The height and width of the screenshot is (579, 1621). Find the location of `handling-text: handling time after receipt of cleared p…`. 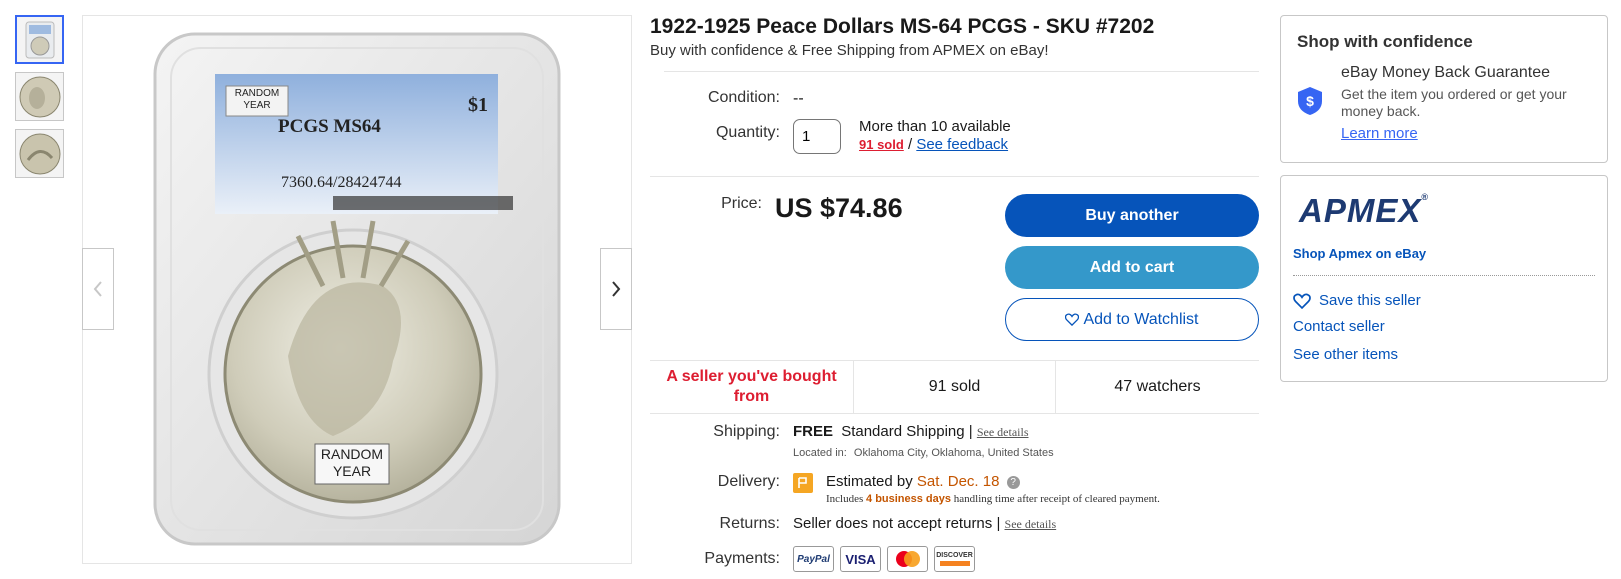

handling-text: handling time after receipt of cleared p… is located at coordinates (1056, 499).